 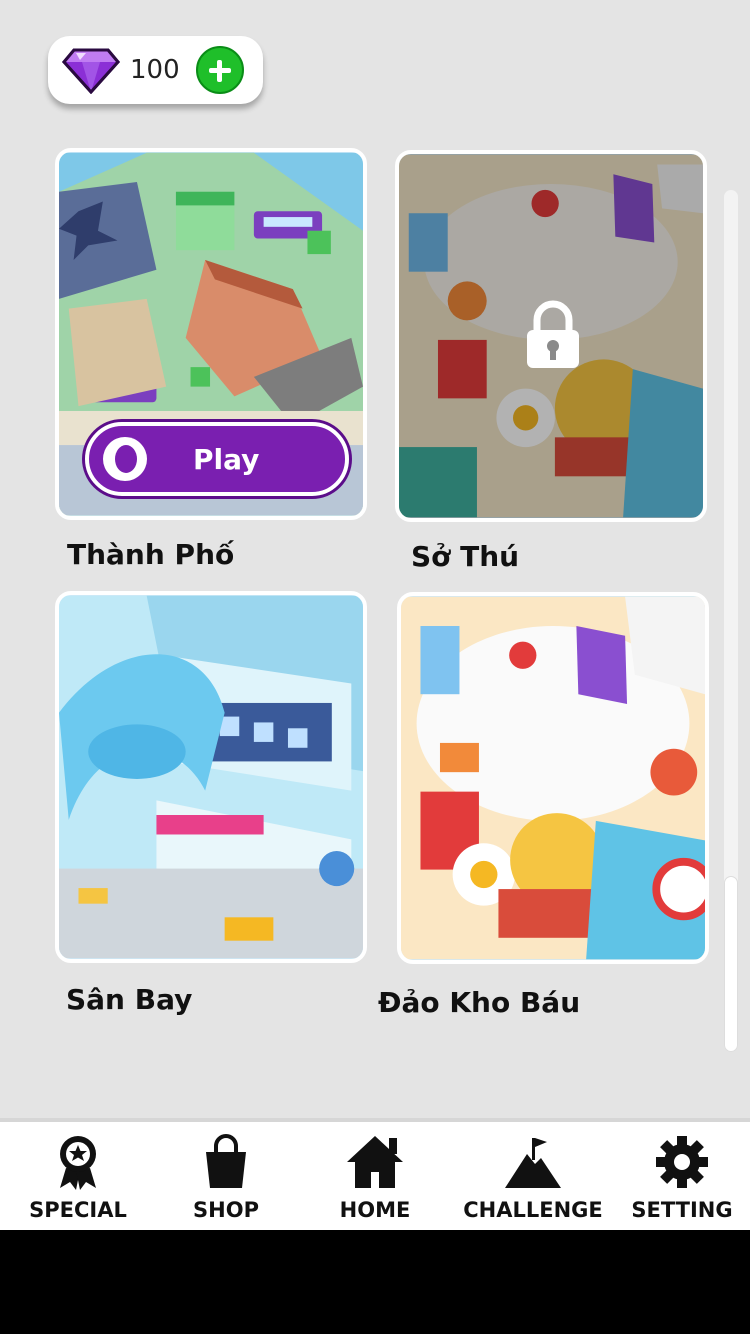 I want to click on treasure-island-illustration, so click(x=553, y=778).